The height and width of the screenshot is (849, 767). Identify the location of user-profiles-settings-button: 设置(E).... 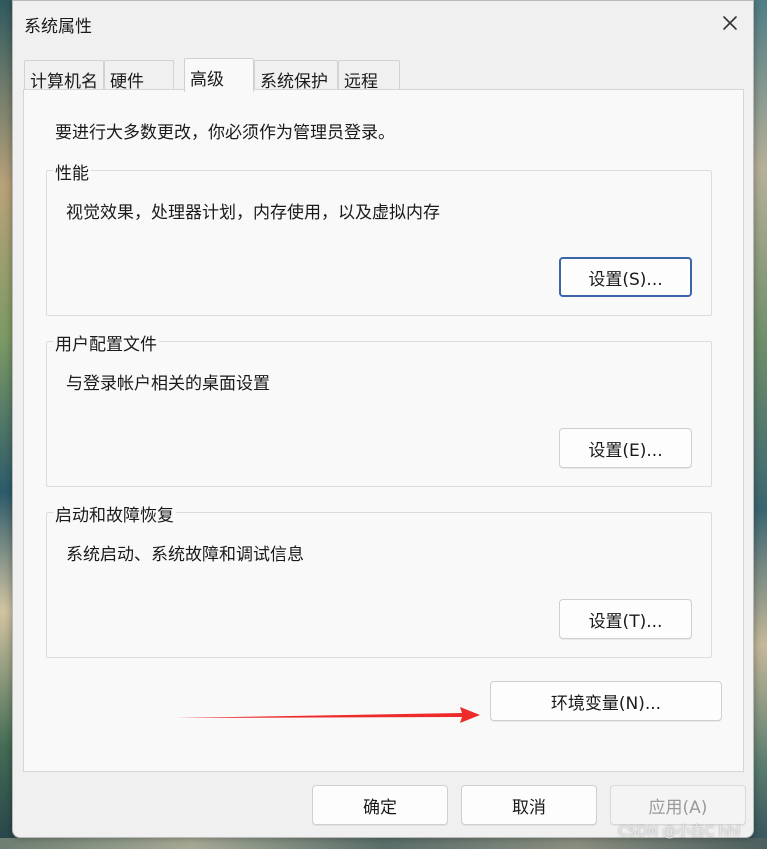
(625, 448).